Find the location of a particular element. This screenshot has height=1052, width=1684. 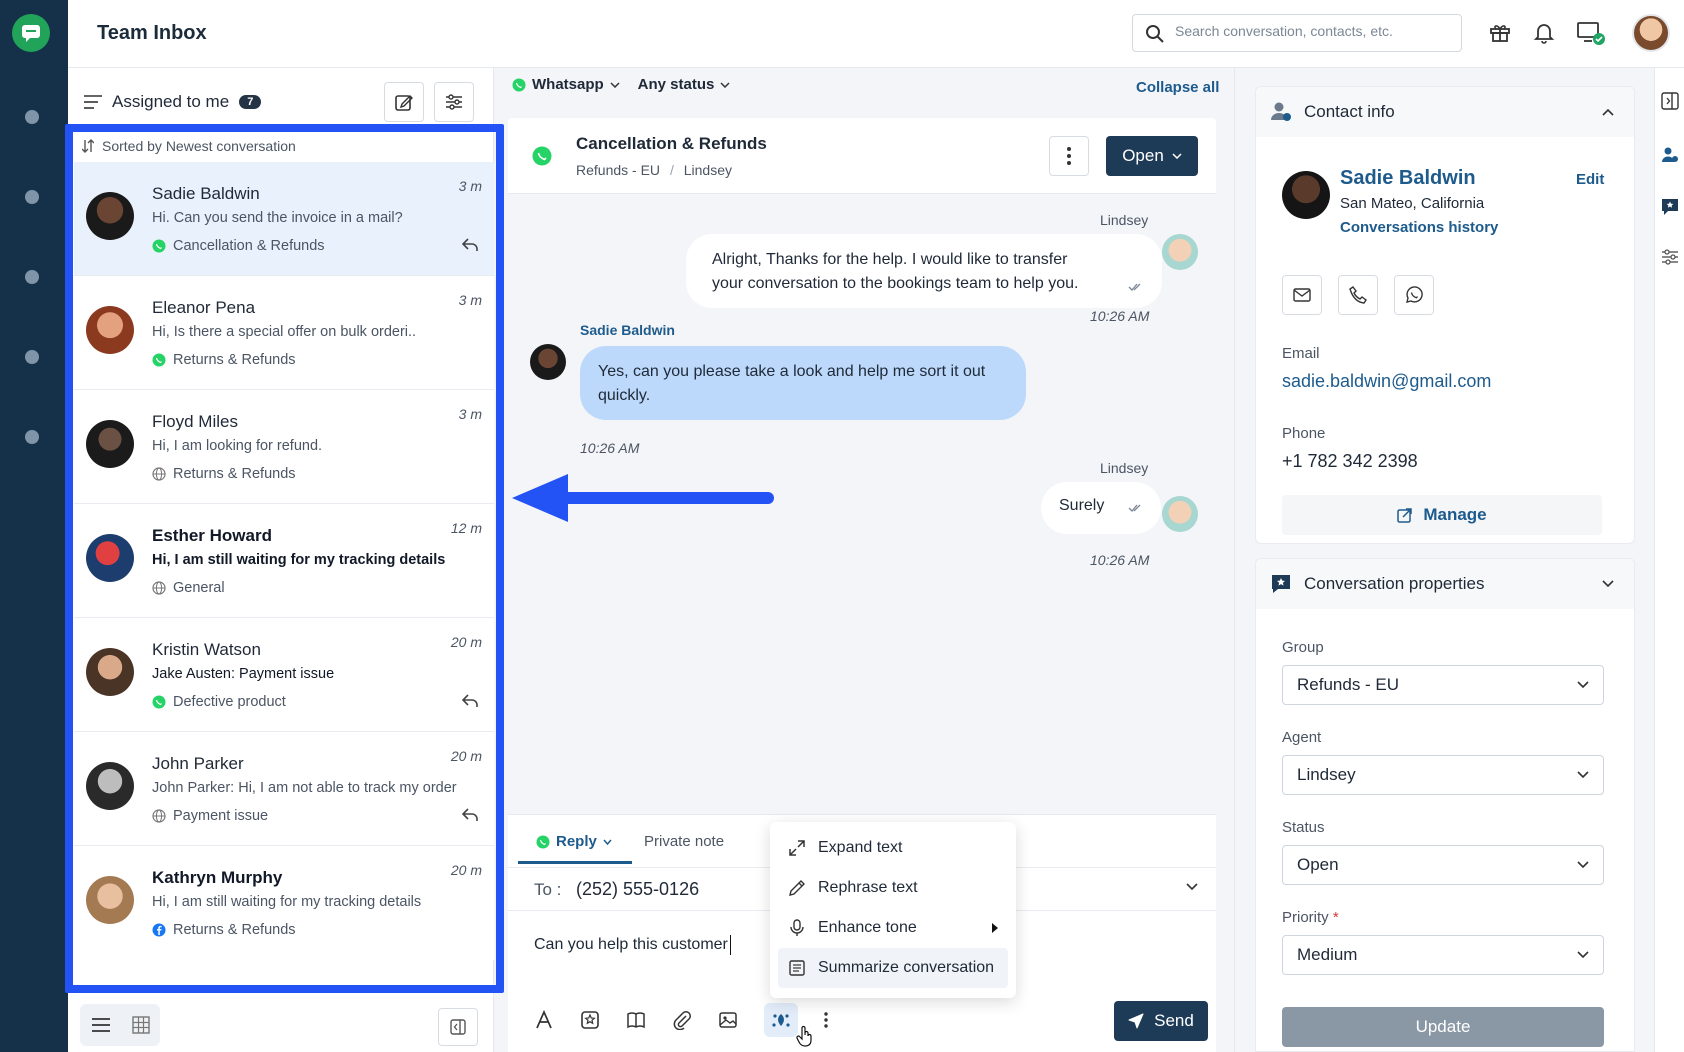

filter-bar: Whatsapp Any status is located at coordinates (621, 84).